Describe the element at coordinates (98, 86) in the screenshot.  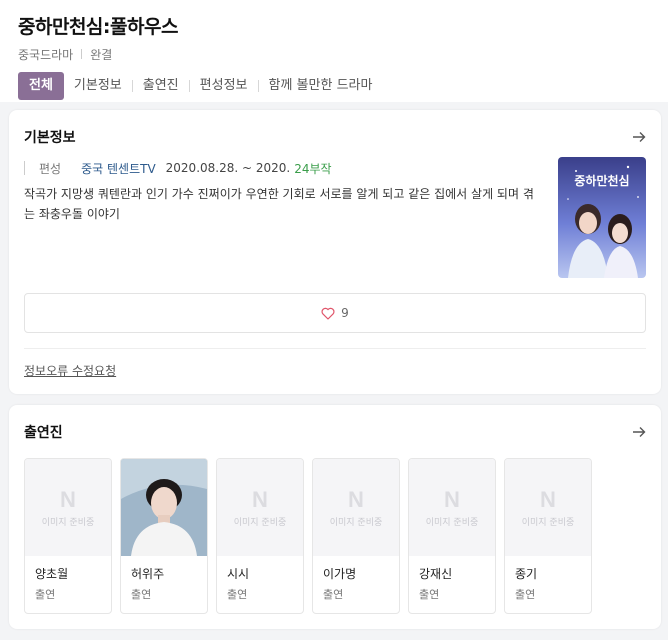
I see `tab-basic-info: 기본정보` at that location.